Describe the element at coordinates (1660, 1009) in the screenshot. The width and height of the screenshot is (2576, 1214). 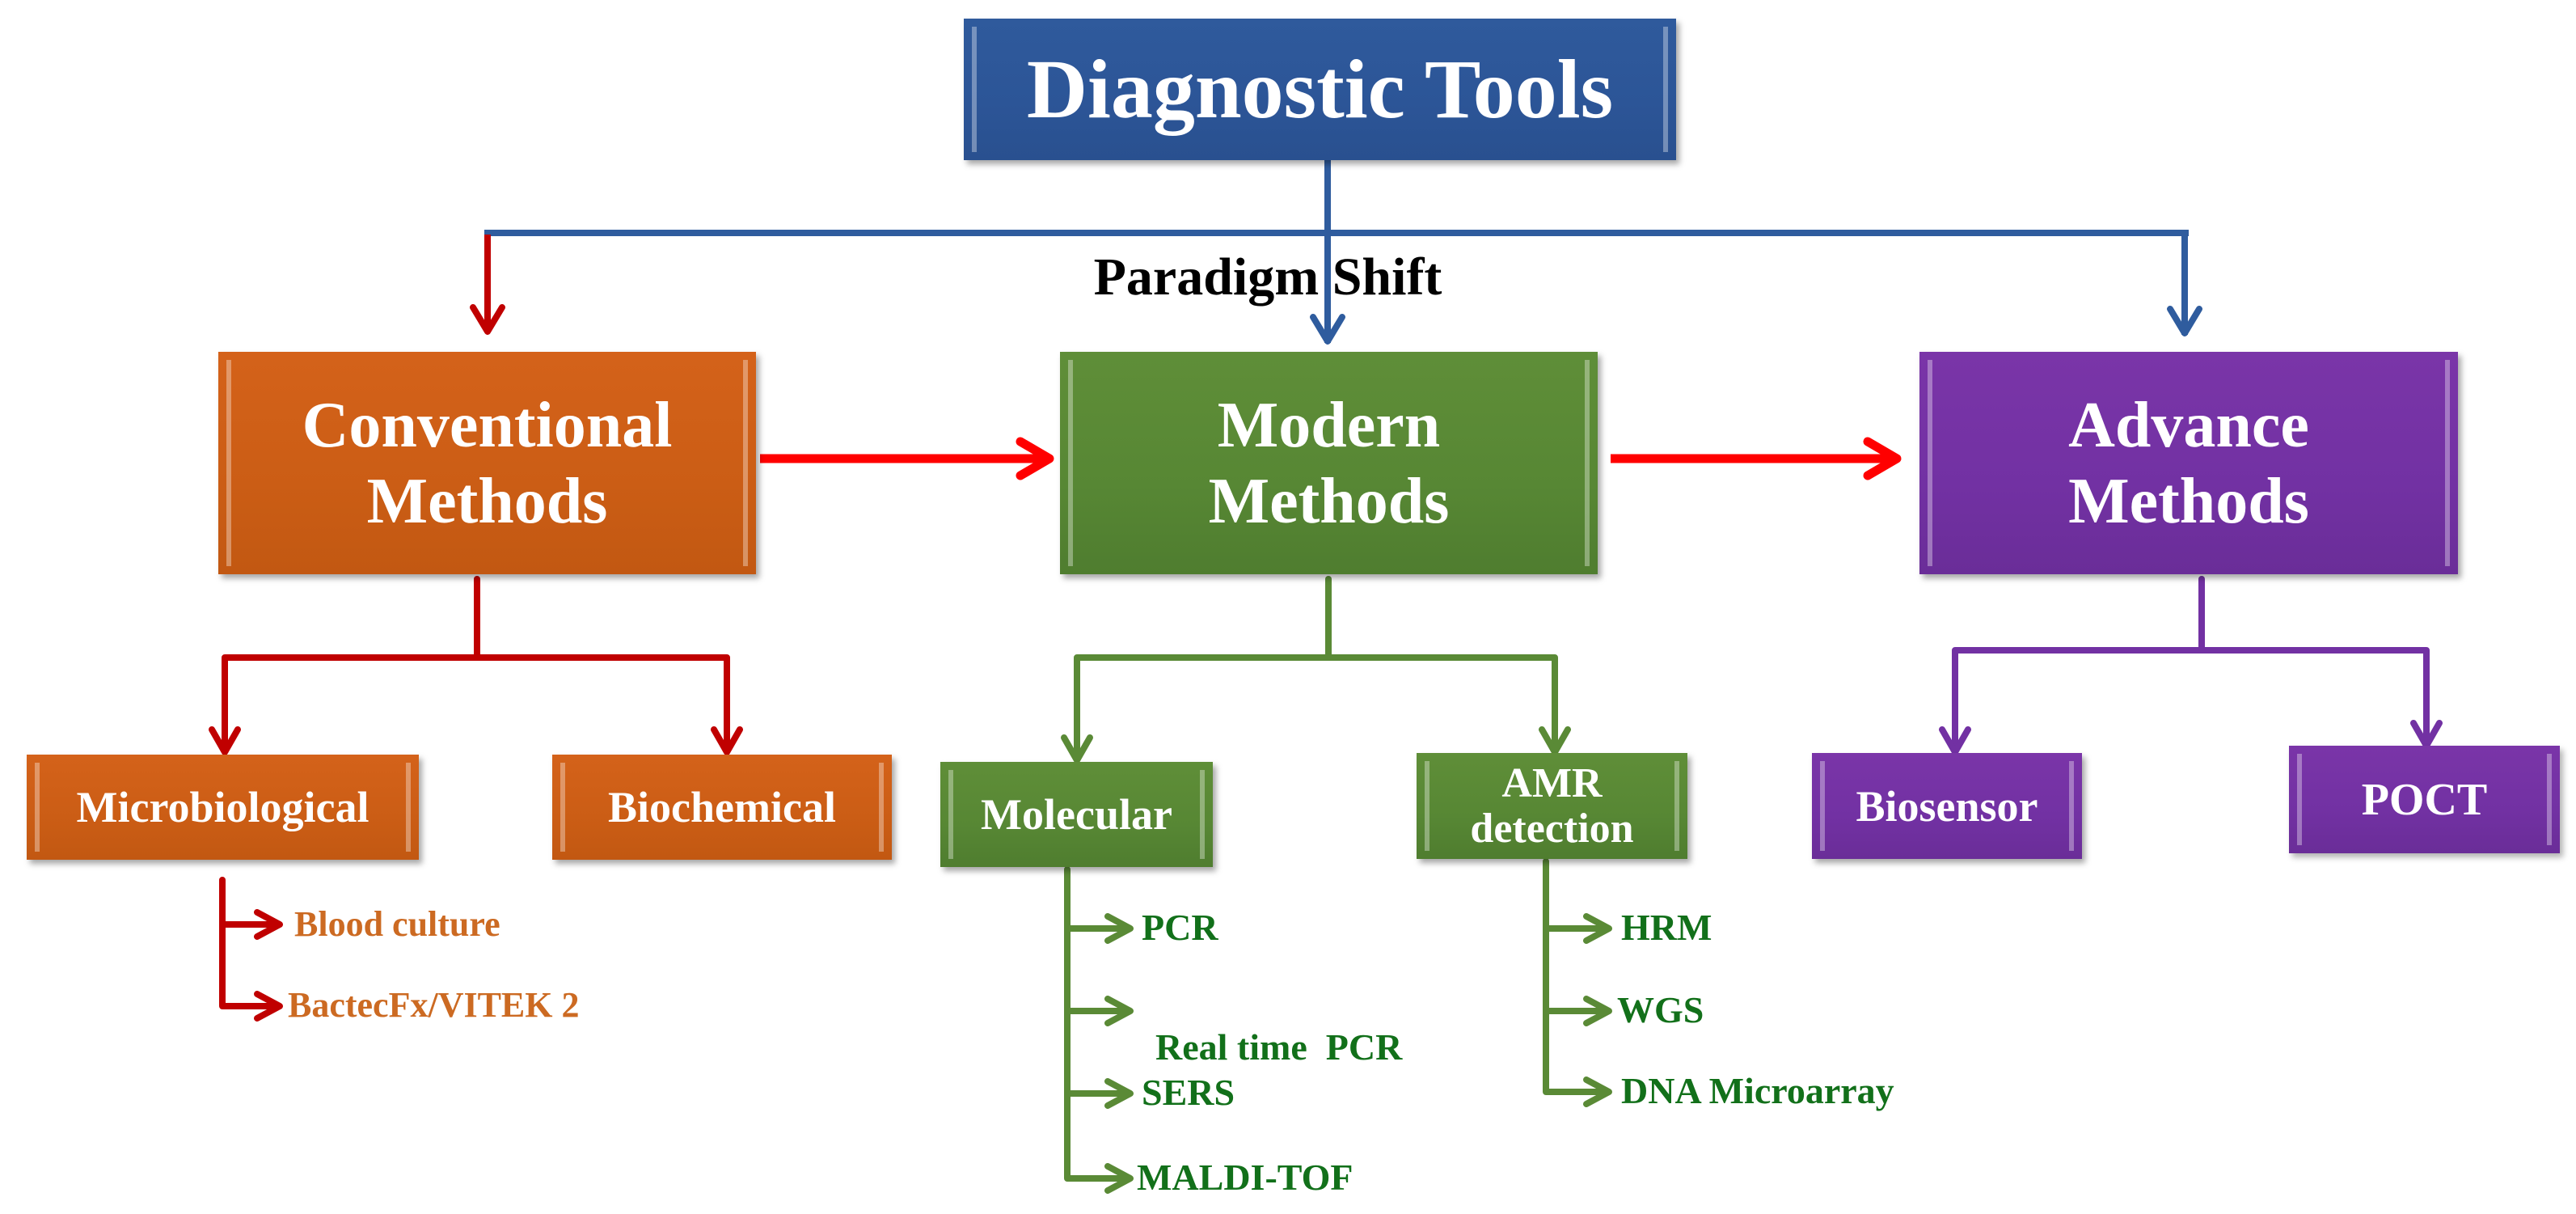
I see `list-item-wgs: WGS` at that location.